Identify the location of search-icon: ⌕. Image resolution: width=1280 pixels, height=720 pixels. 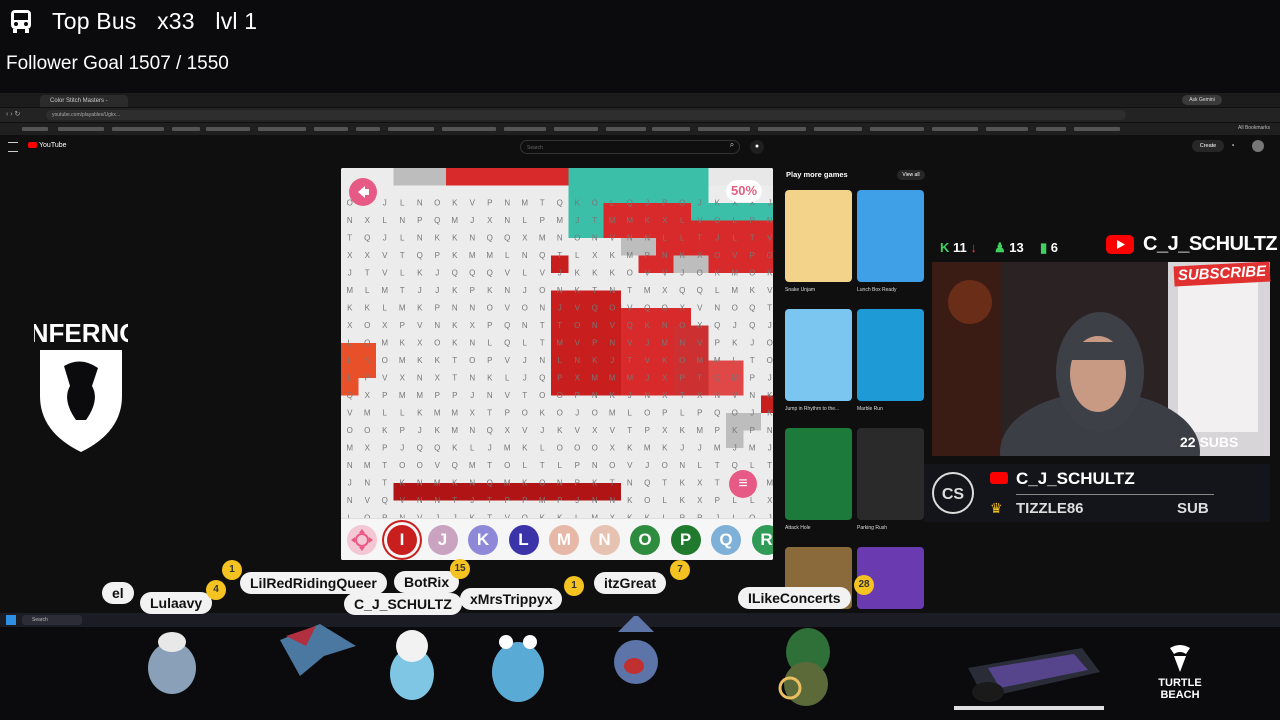
(732, 147).